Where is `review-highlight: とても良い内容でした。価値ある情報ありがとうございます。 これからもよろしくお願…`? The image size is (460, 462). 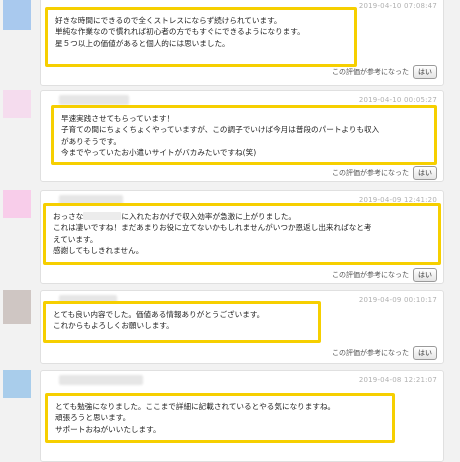
review-highlight: とても良い内容でした。価値ある情報ありがとうございます。 これからもよろしくお願… is located at coordinates (182, 322).